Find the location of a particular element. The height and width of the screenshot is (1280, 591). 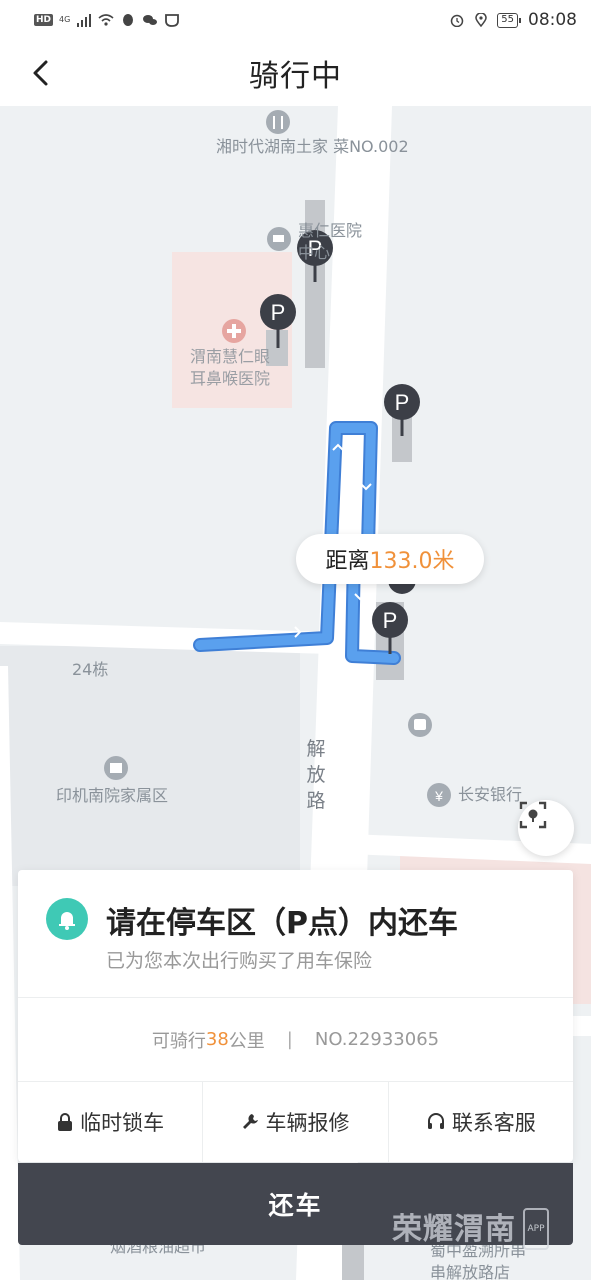

range-prefix: 可骑行 is located at coordinates (178, 1041).